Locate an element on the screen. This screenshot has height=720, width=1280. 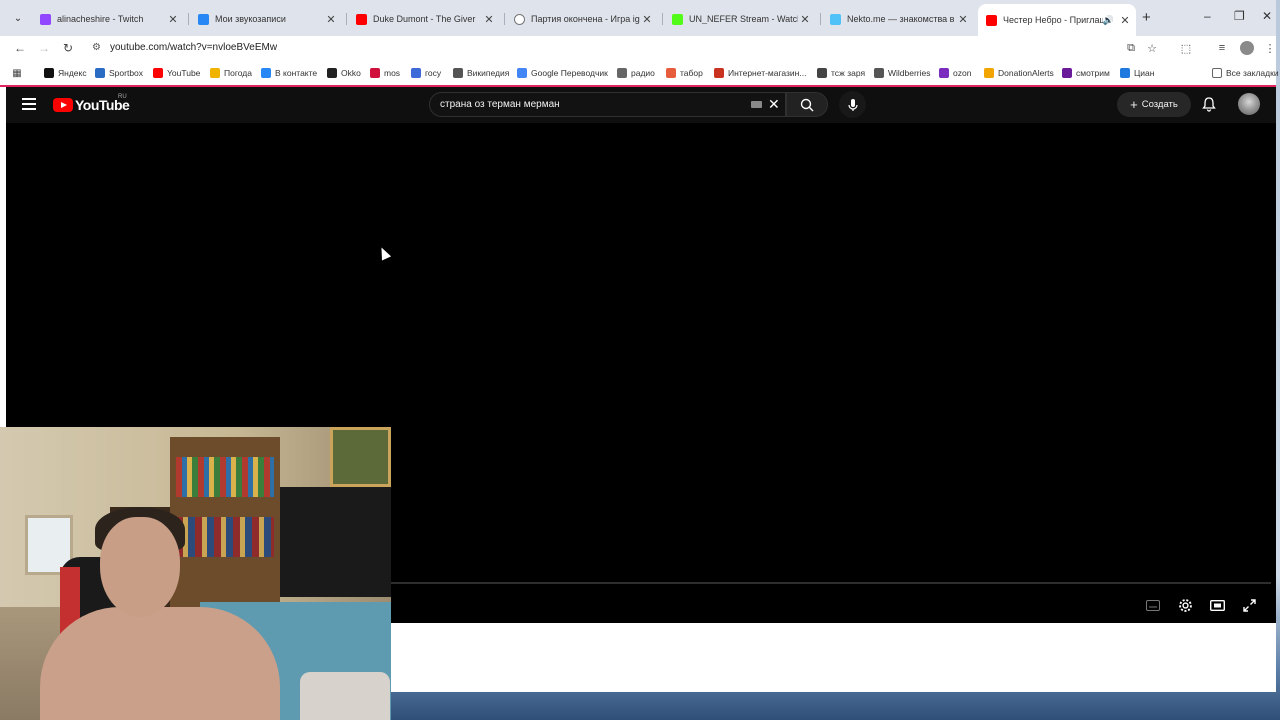
translate-icon is located at coordinates (522, 73).